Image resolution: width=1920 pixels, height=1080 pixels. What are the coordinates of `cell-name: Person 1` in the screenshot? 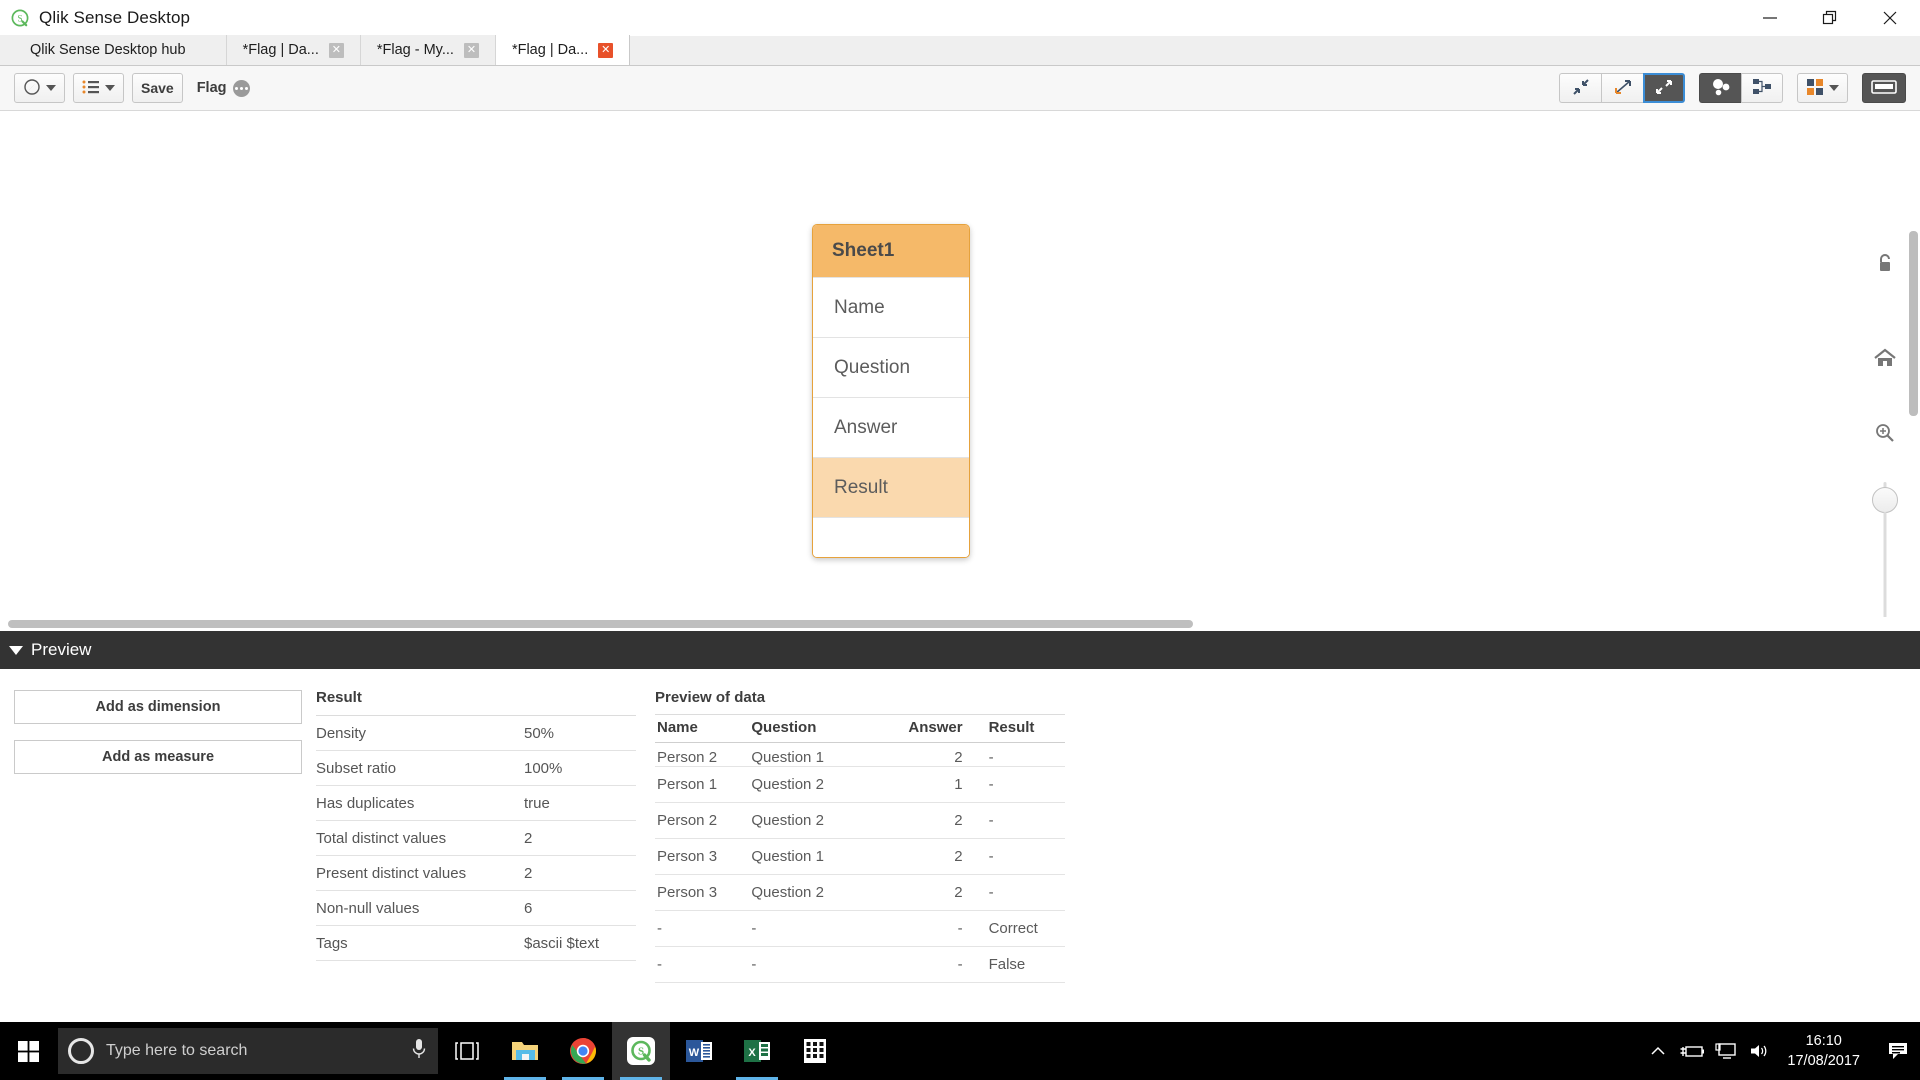 It's located at (703, 784).